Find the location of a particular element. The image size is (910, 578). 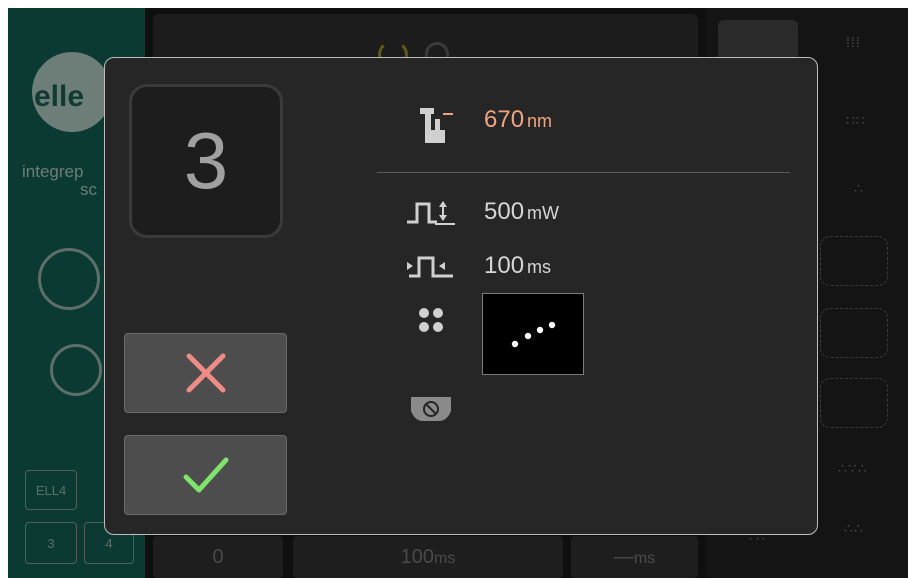

step-number: 3 is located at coordinates (206, 160).